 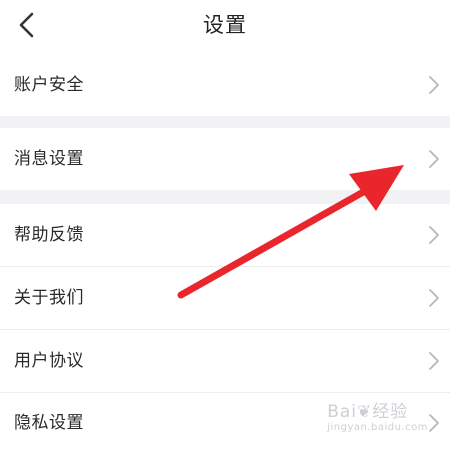 I want to click on settings-item-label: 账户安全, so click(x=49, y=85).